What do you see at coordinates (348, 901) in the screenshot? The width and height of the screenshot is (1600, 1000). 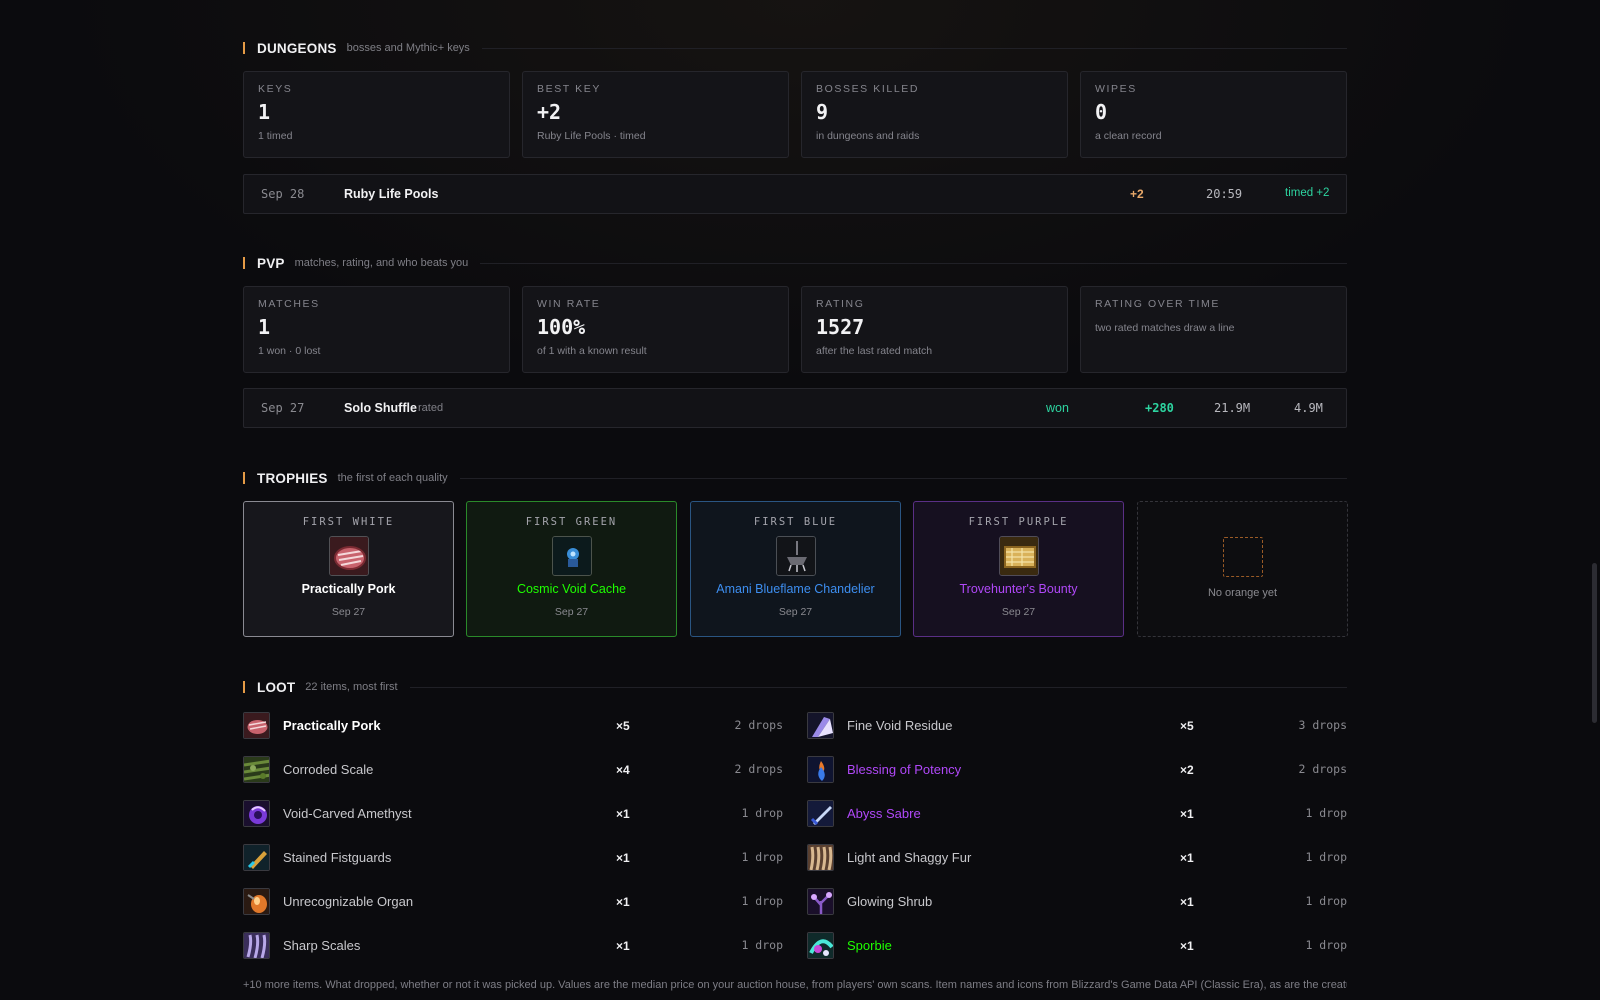 I see `loot-item-name: Unrecognizable Organ` at bounding box center [348, 901].